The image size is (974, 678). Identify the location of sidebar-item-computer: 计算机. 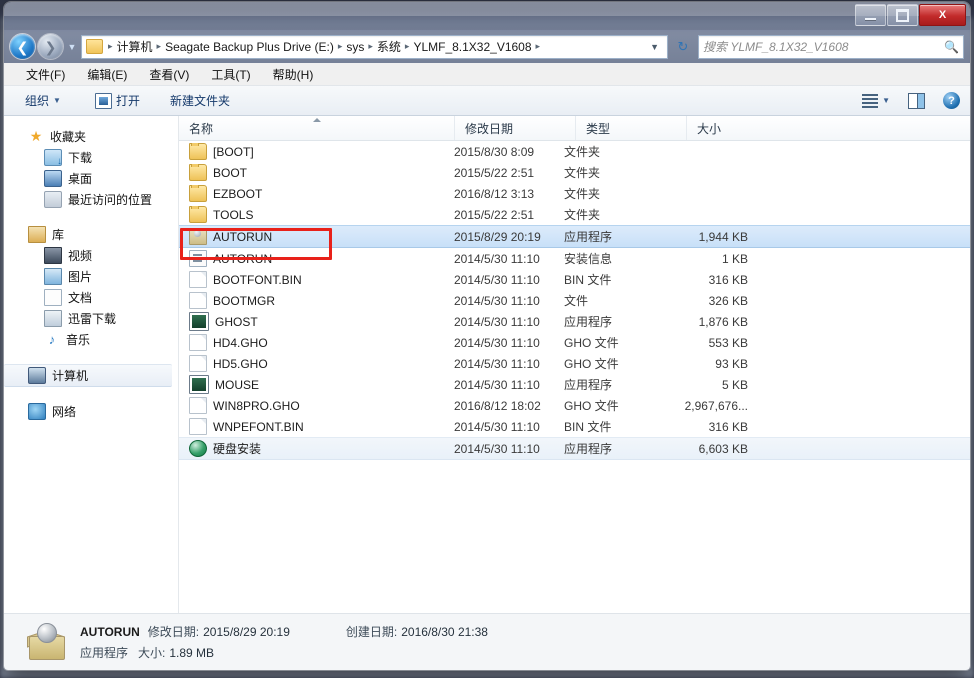
(88, 375).